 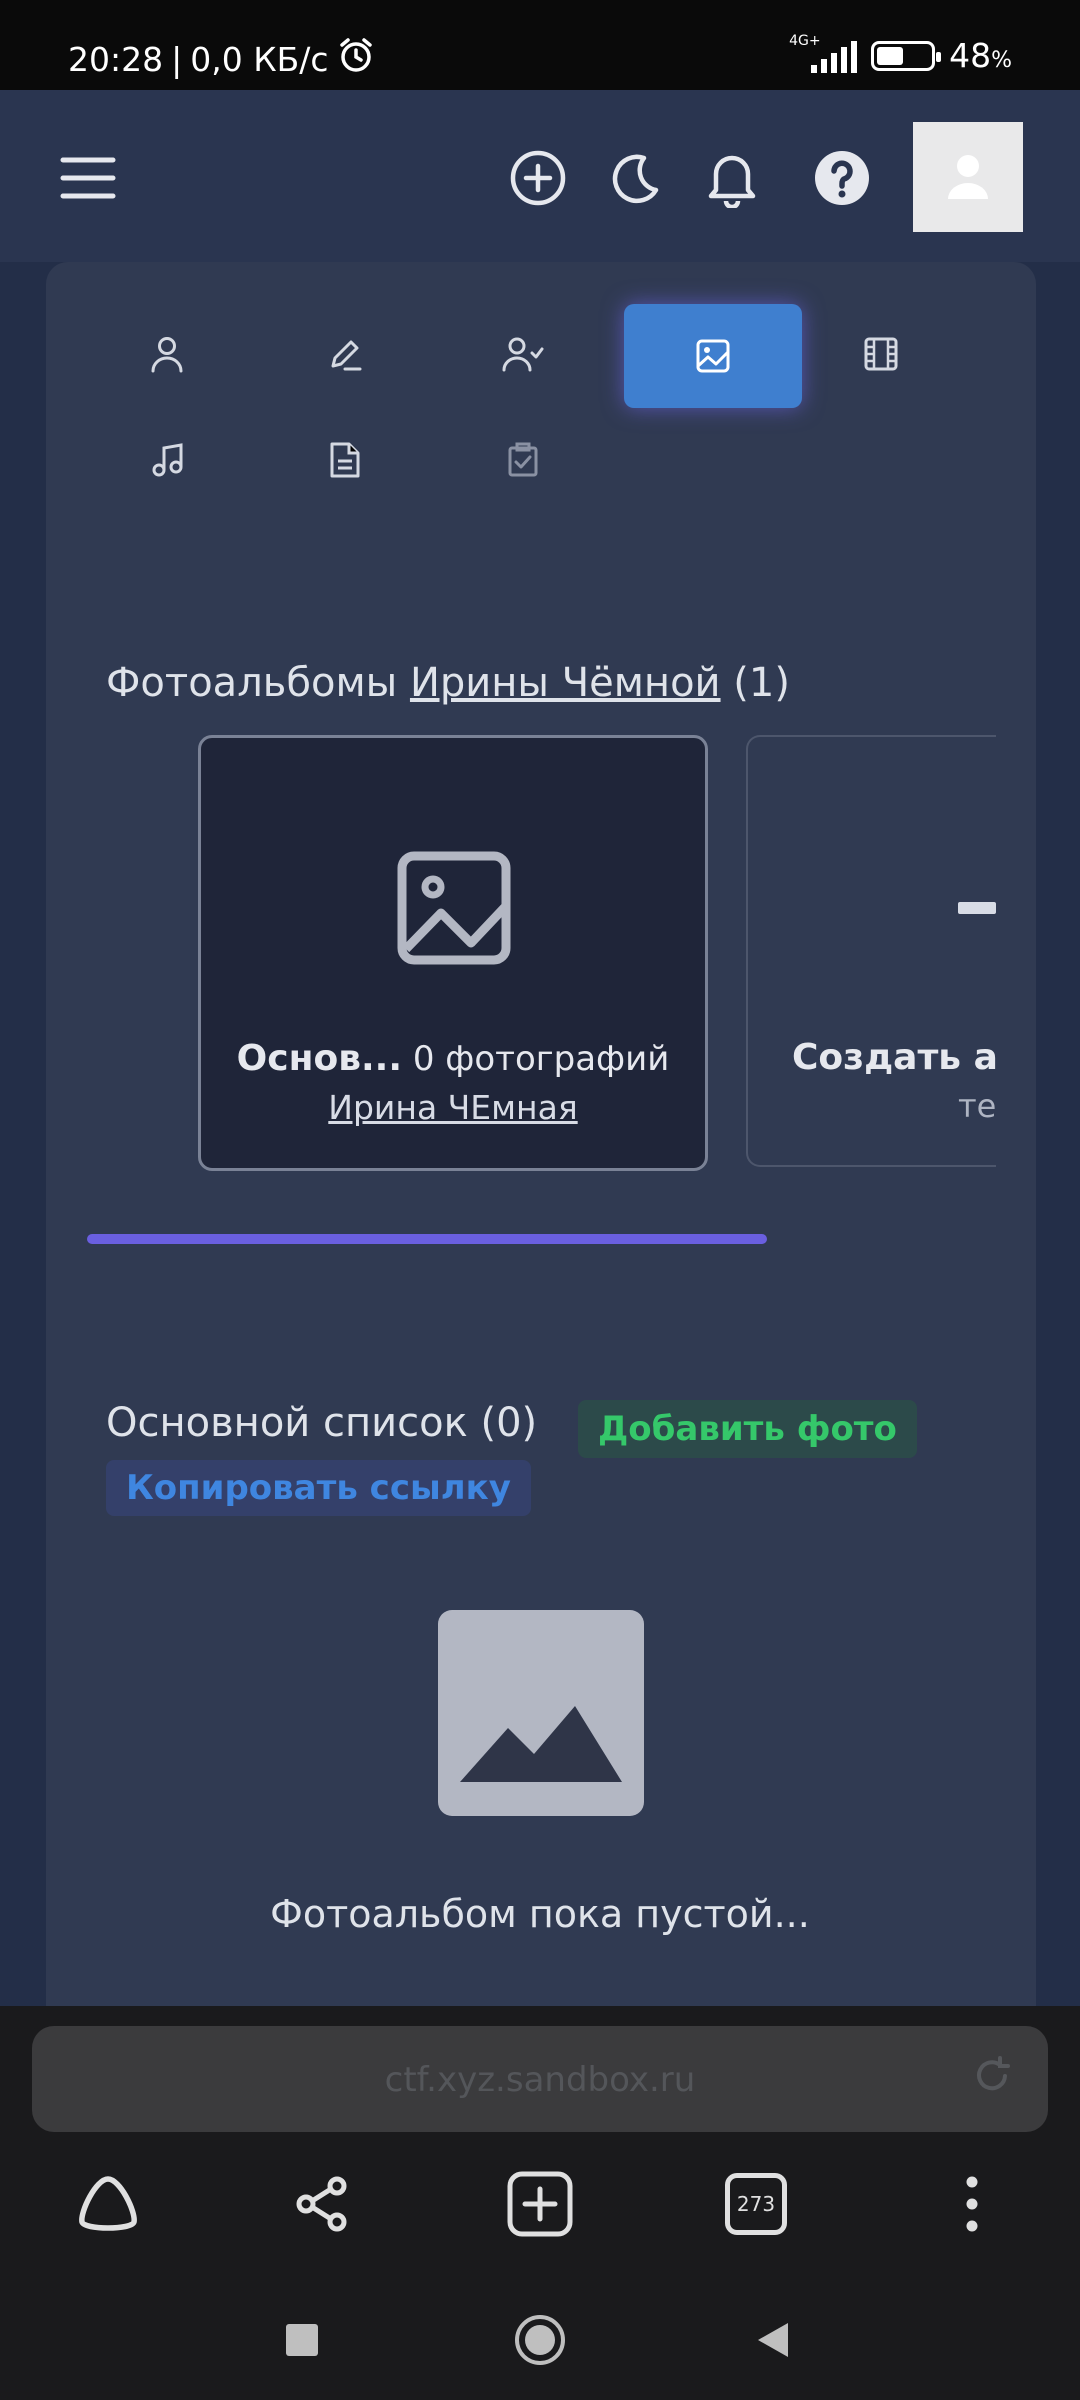 I want to click on signal-icon: 4G+, so click(x=822, y=53).